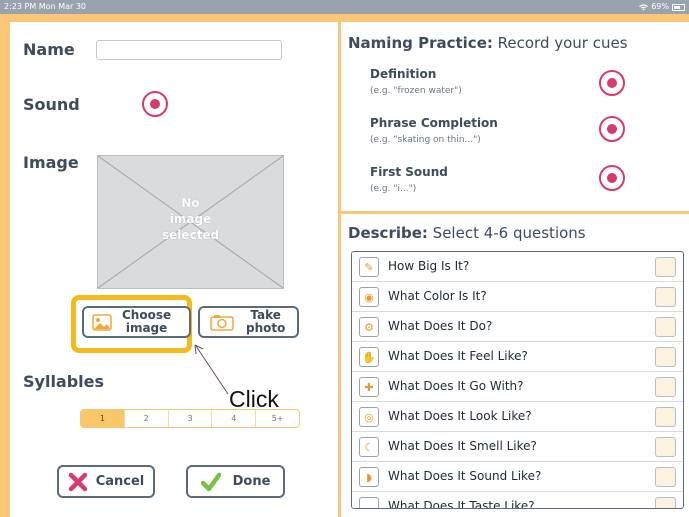 This screenshot has height=517, width=689. Describe the element at coordinates (420, 43) in the screenshot. I see `naming-title-bold: Naming Practice:` at that location.